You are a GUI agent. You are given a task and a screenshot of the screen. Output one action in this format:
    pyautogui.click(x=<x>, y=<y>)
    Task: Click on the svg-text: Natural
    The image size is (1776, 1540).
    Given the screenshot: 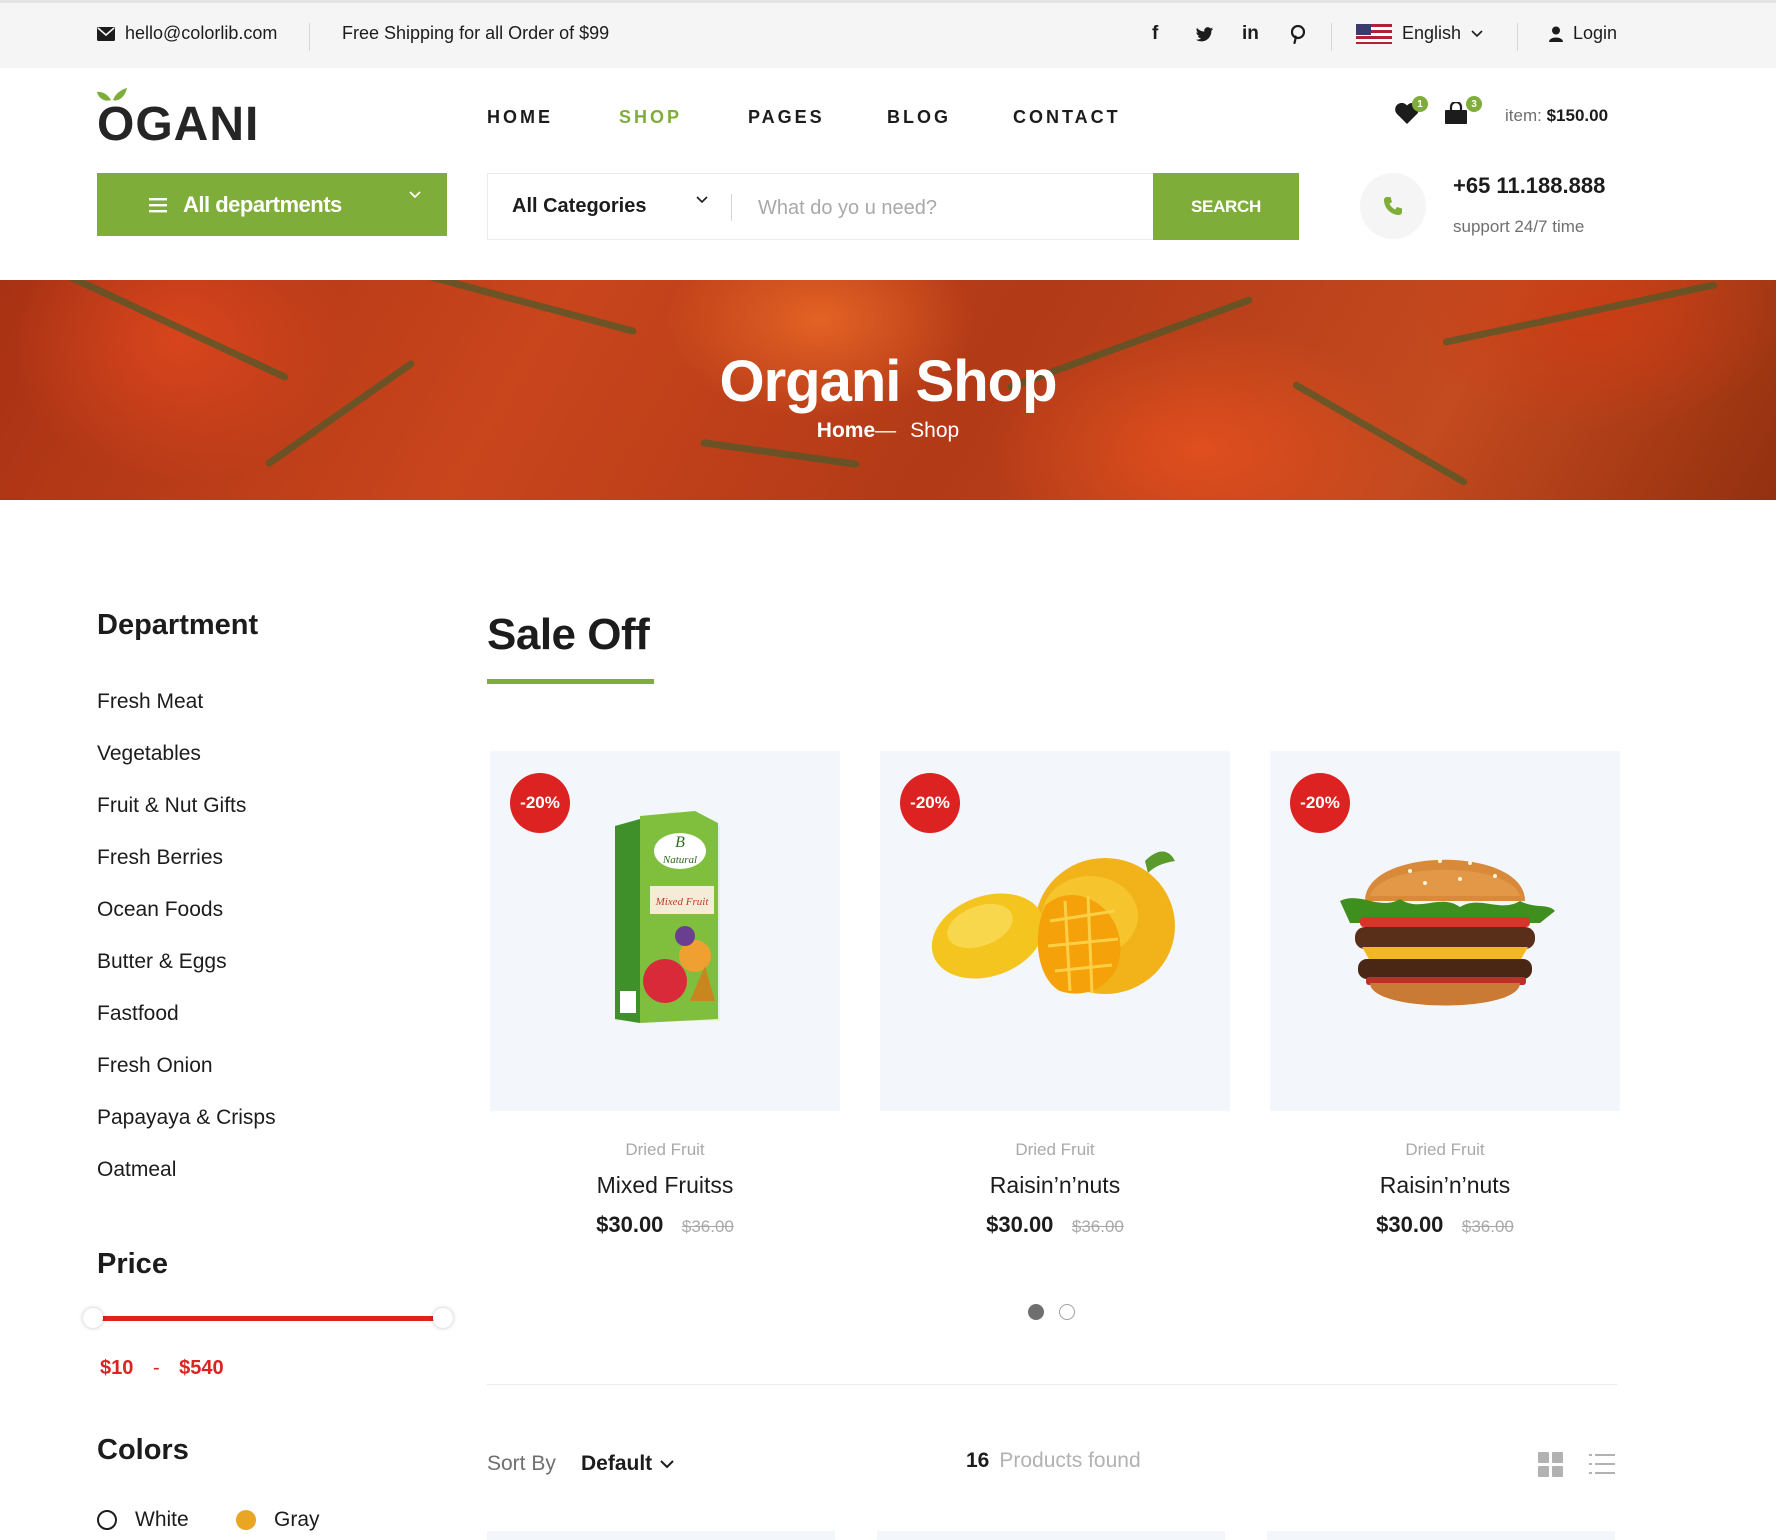 What is the action you would take?
    pyautogui.click(x=679, y=860)
    